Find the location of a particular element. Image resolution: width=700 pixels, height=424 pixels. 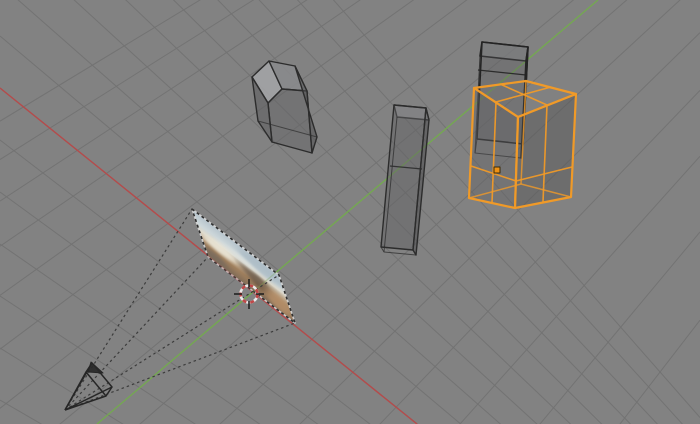

origin-dot is located at coordinates (497, 170).